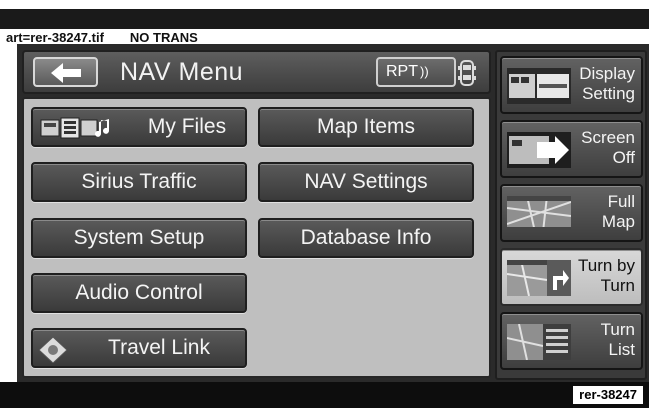 The width and height of the screenshot is (649, 408). What do you see at coordinates (539, 86) in the screenshot?
I see `display-thumbnail-icon` at bounding box center [539, 86].